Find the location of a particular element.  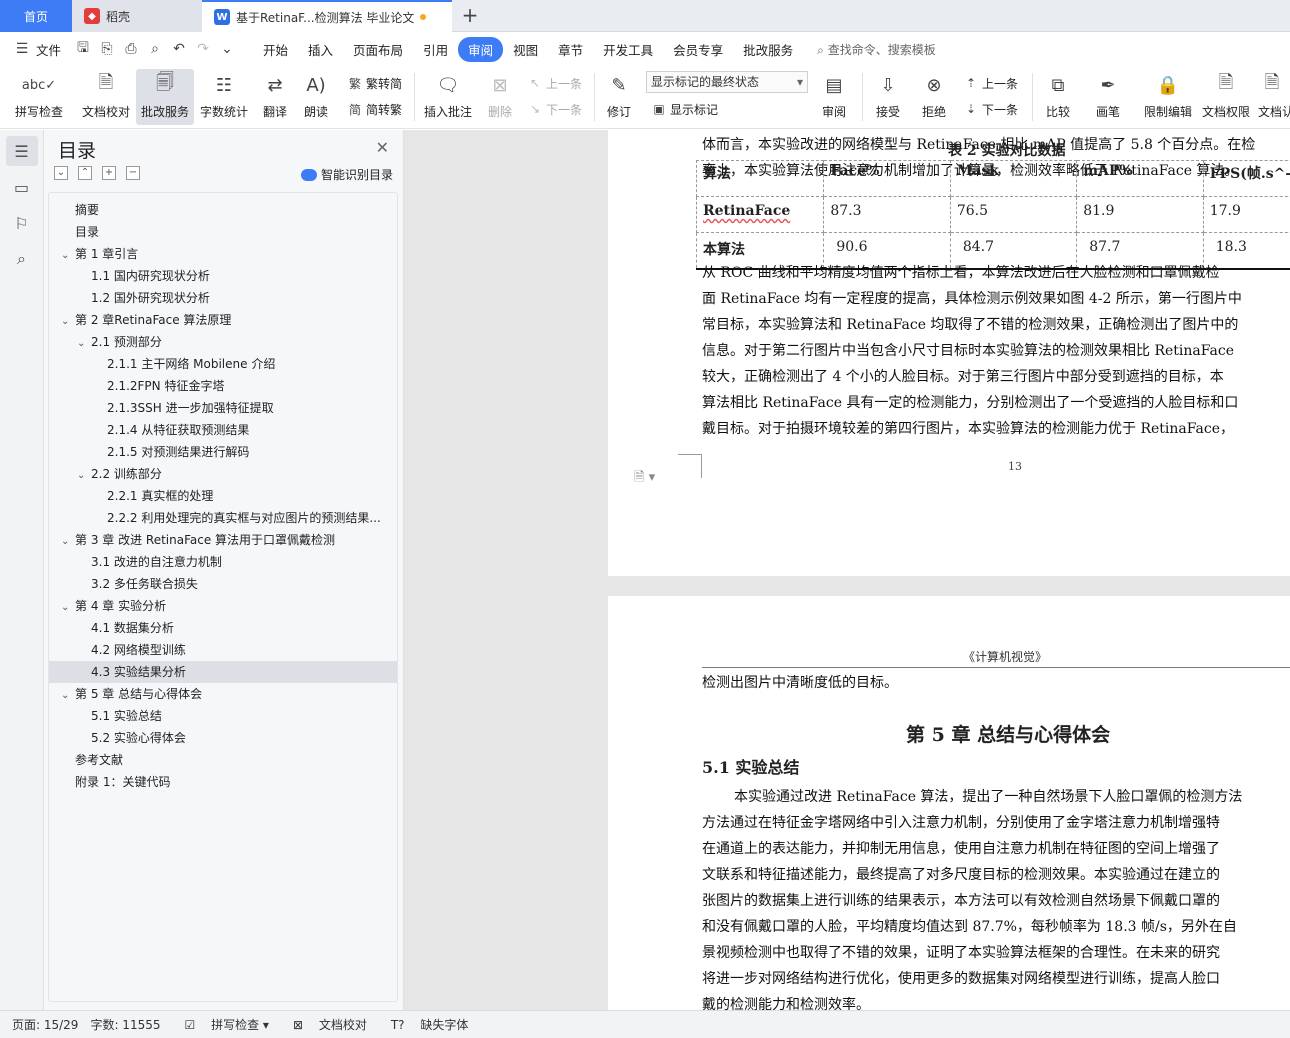

show-markup-button: ▣ 显示标记 is located at coordinates (684, 109).